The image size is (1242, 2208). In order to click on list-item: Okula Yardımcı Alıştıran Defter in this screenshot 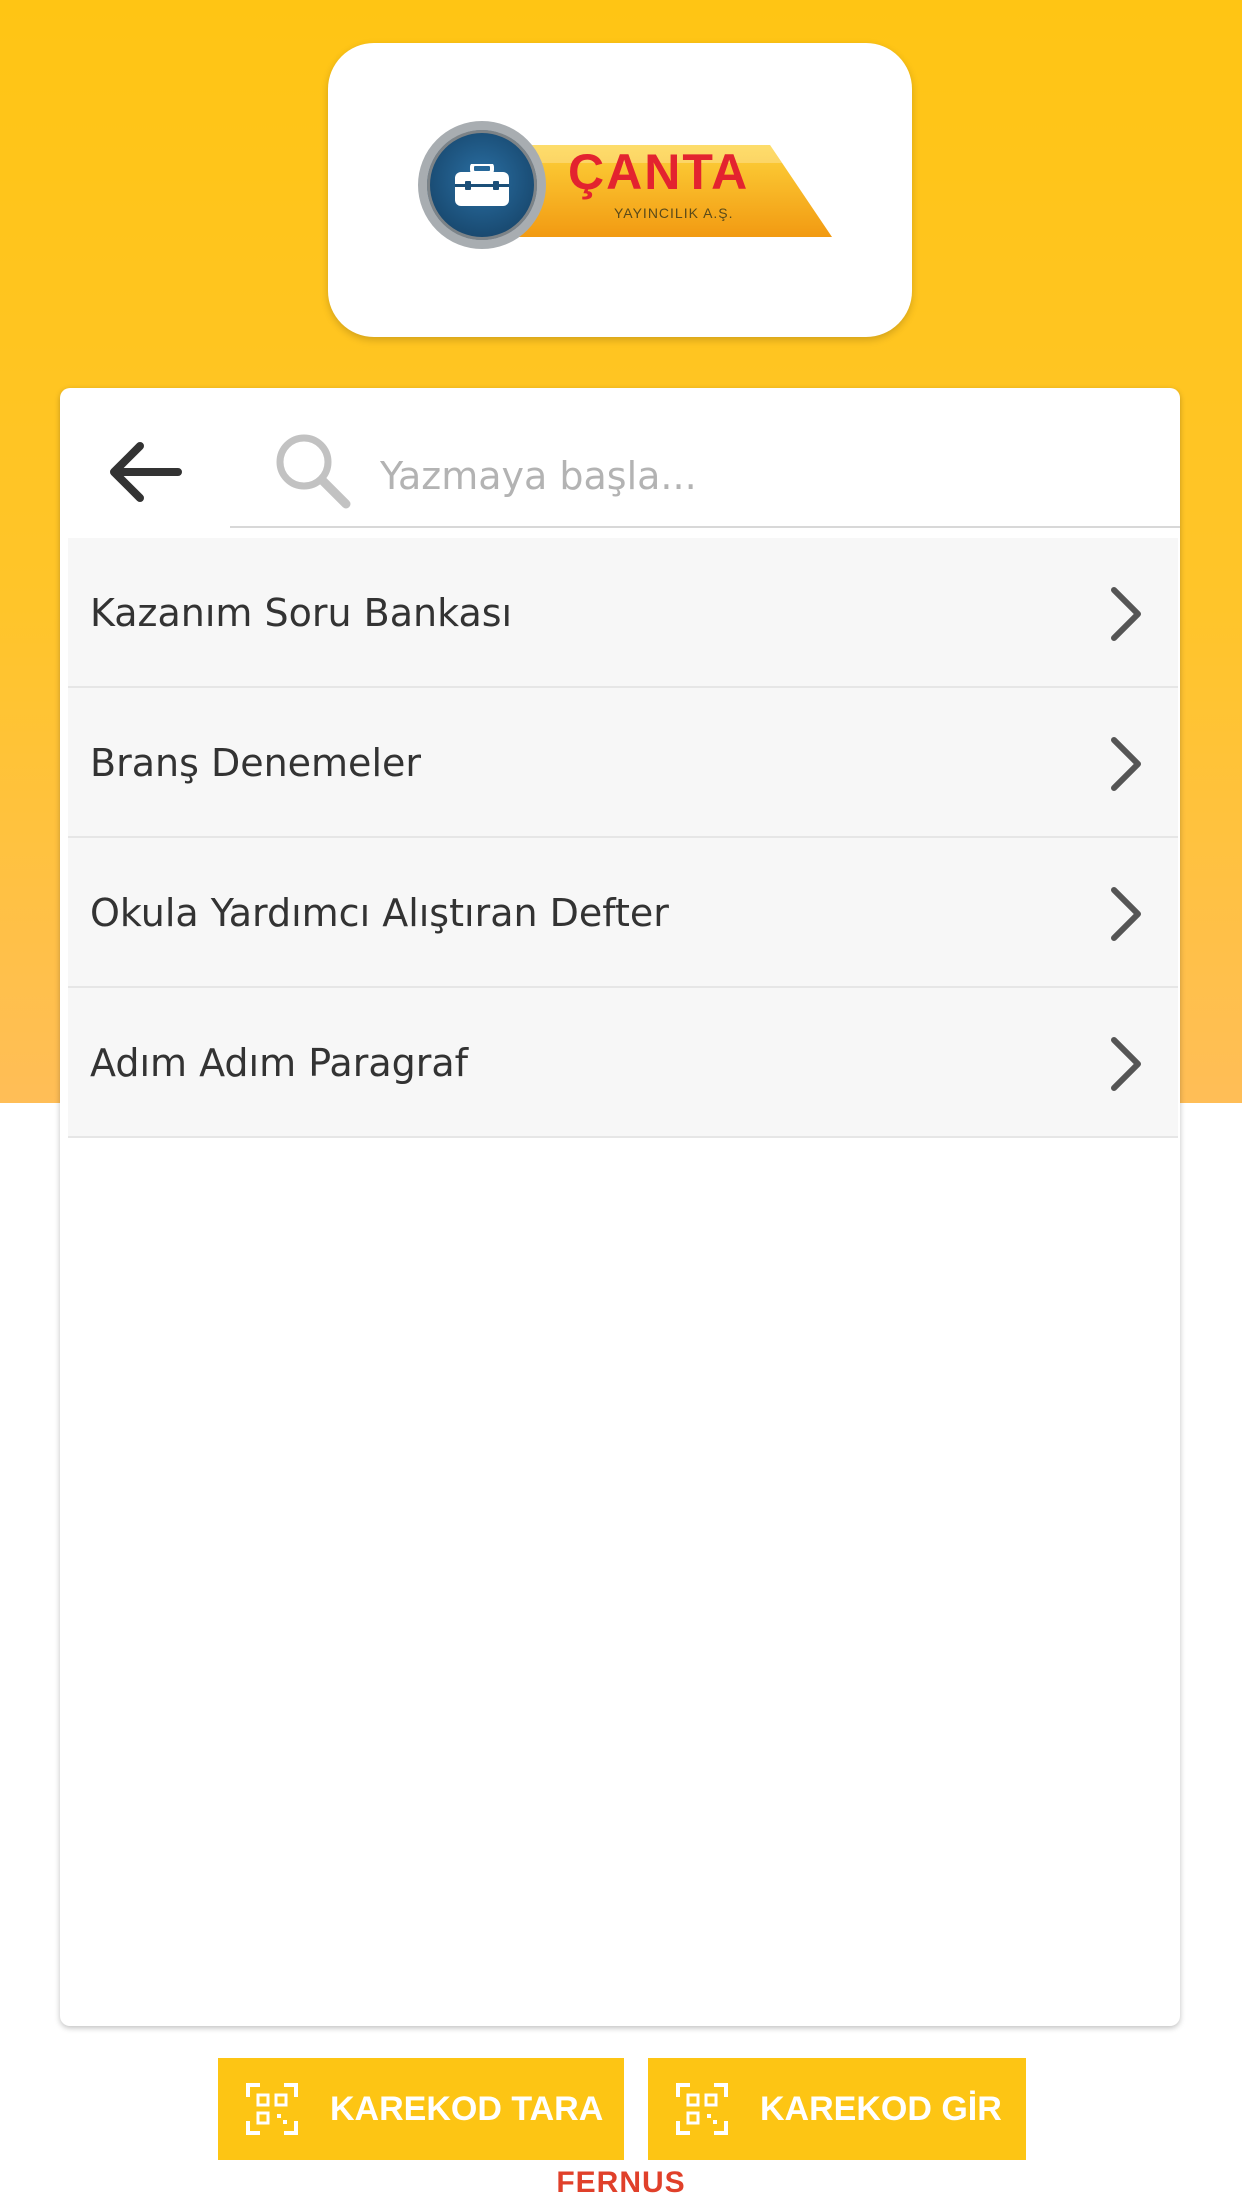, I will do `click(623, 913)`.